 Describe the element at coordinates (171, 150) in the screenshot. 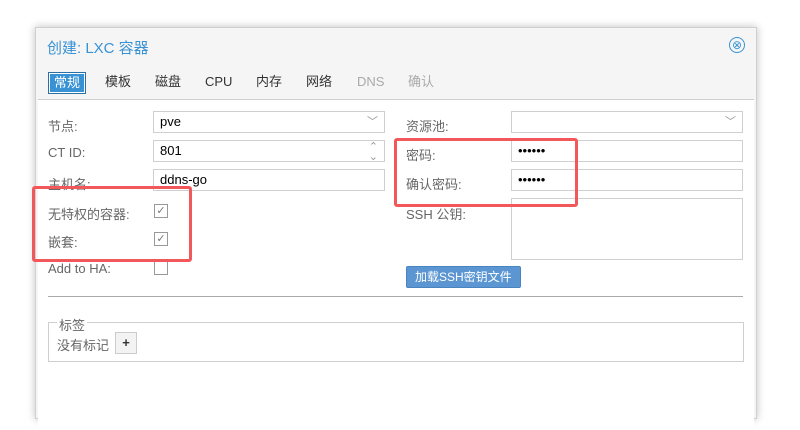

I see `ctid-value: 801` at that location.